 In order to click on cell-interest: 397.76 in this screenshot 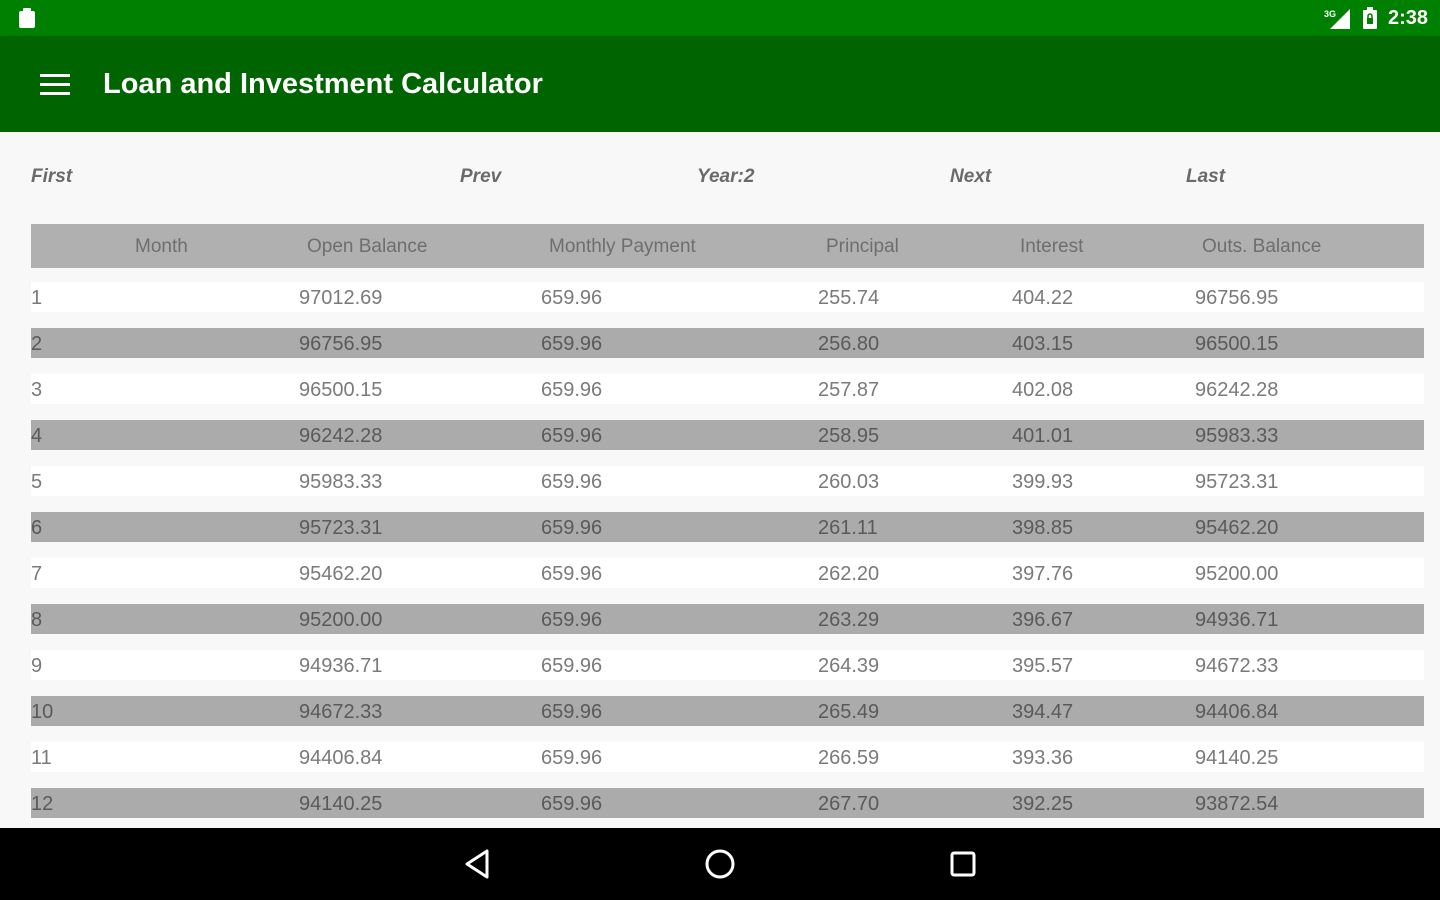, I will do `click(1043, 574)`.